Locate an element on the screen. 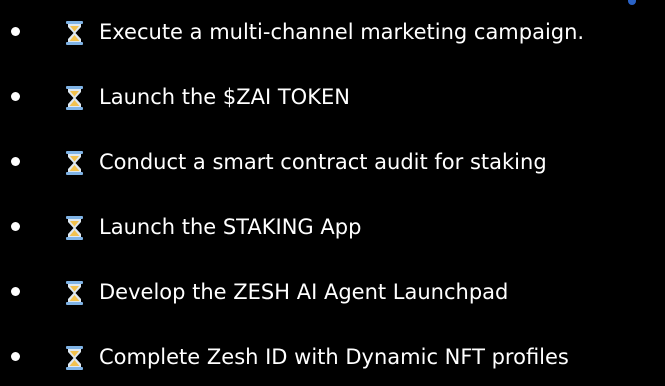 This screenshot has width=665, height=386. list-item: Launch the STAKING App is located at coordinates (332, 227).